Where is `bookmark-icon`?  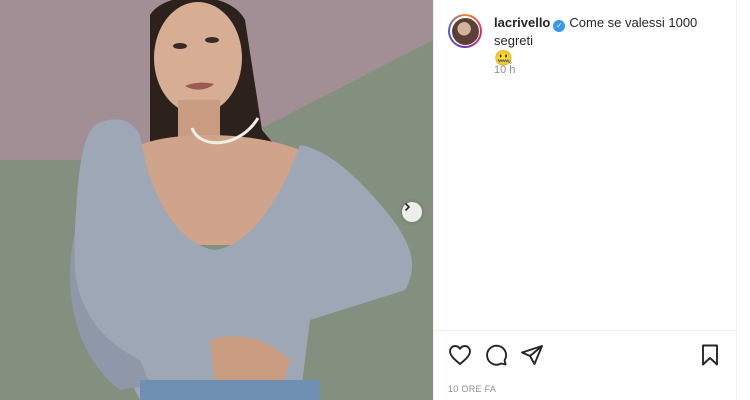
bookmark-icon is located at coordinates (710, 355).